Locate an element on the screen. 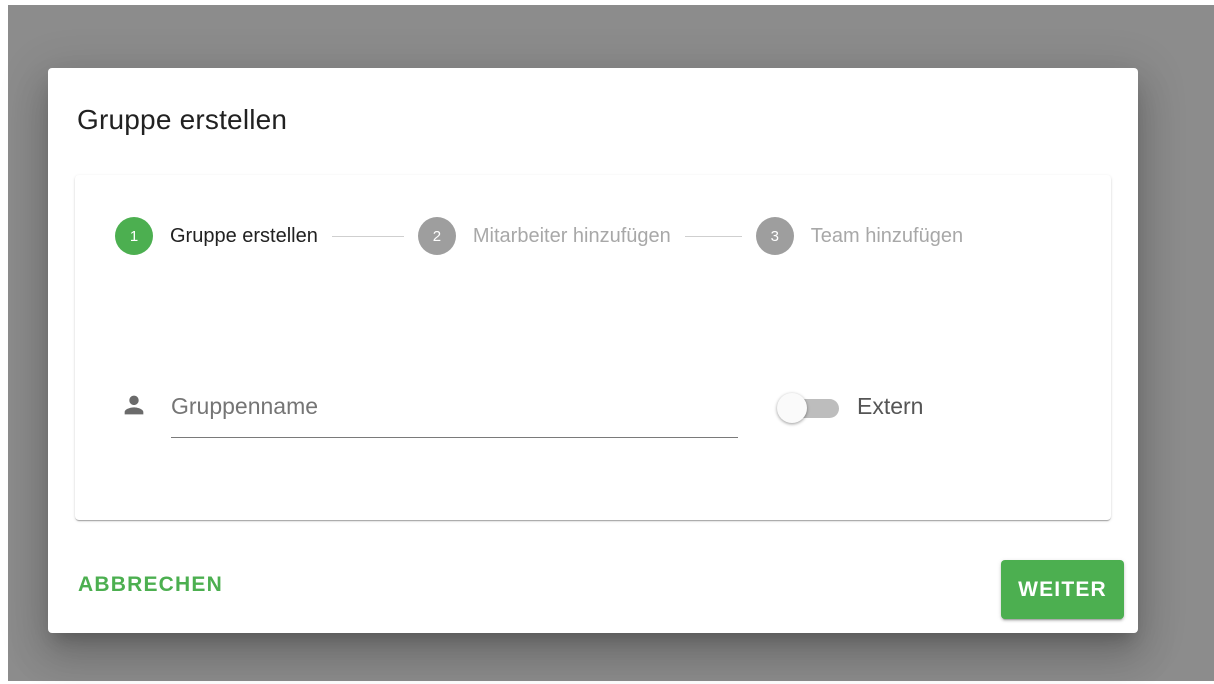 Image resolution: width=1214 pixels, height=684 pixels. group-name-field is located at coordinates (454, 406).